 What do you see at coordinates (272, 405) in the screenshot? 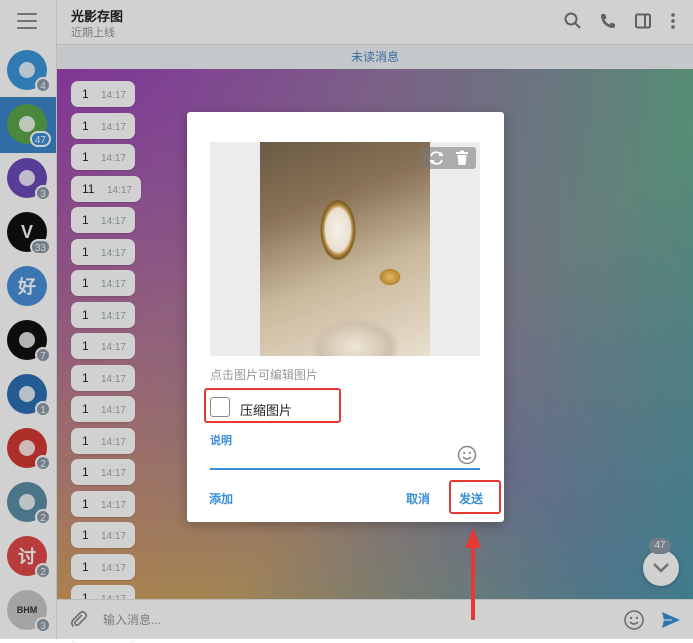
I see `compress-option-highlight` at bounding box center [272, 405].